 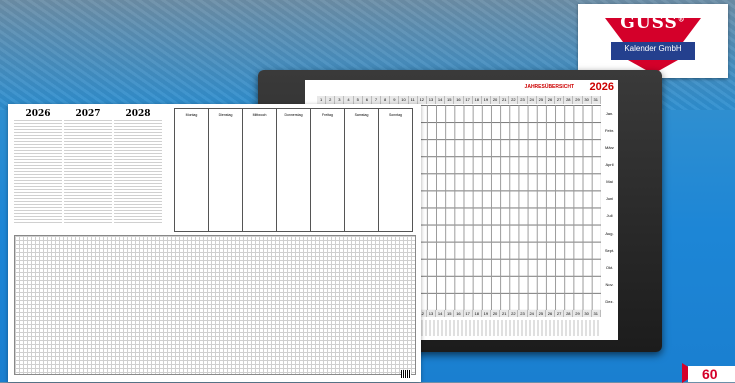 What do you see at coordinates (609, 301) in the screenshot?
I see `month-label: Dez.` at bounding box center [609, 301].